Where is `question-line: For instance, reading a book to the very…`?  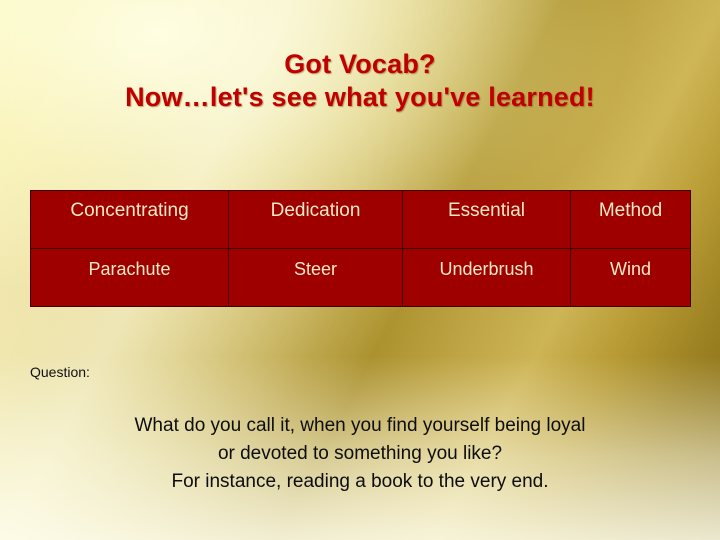 question-line: For instance, reading a book to the very… is located at coordinates (360, 482).